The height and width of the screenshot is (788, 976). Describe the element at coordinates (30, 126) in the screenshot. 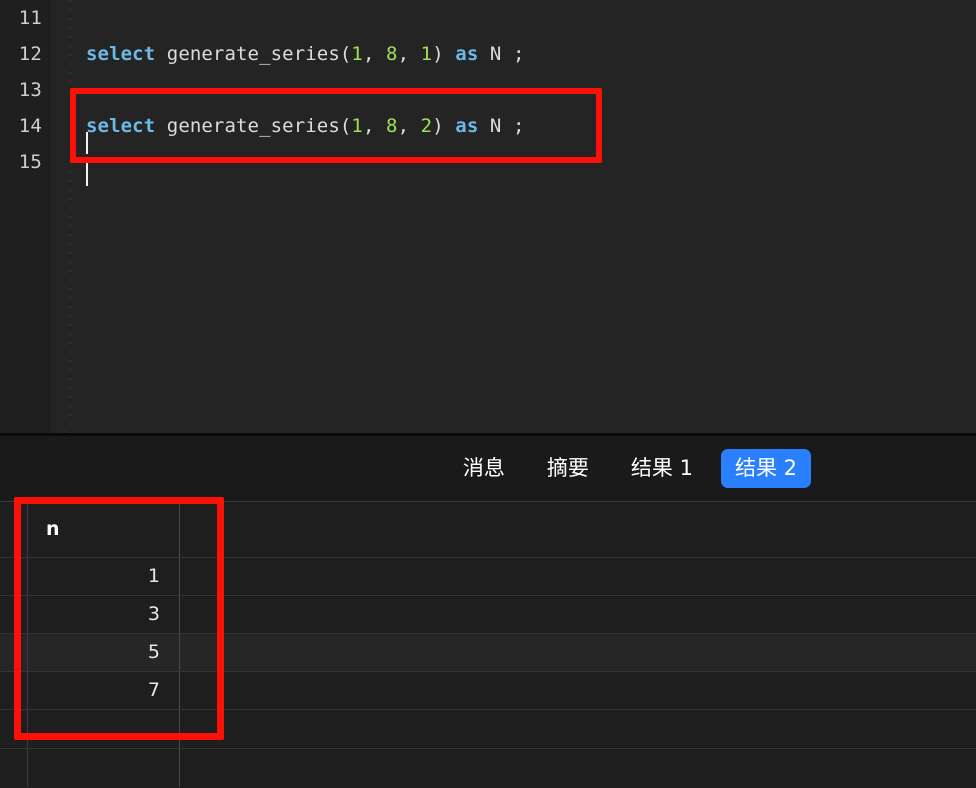

I see `line-number: 14` at that location.